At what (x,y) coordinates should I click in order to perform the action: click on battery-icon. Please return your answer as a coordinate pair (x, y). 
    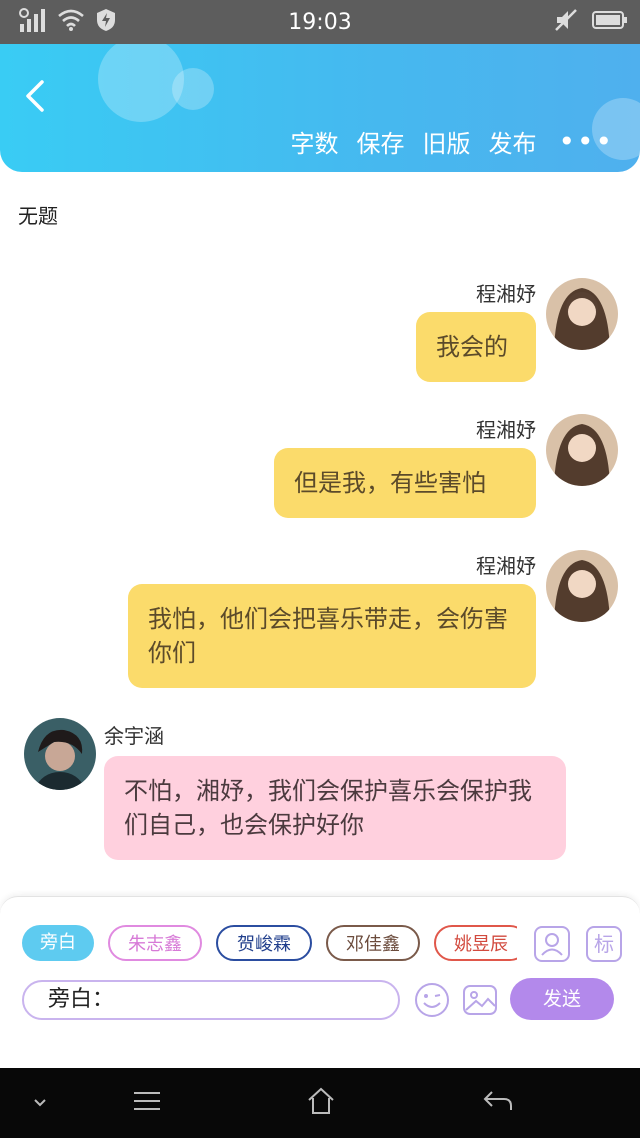
    Looking at the image, I should click on (609, 20).